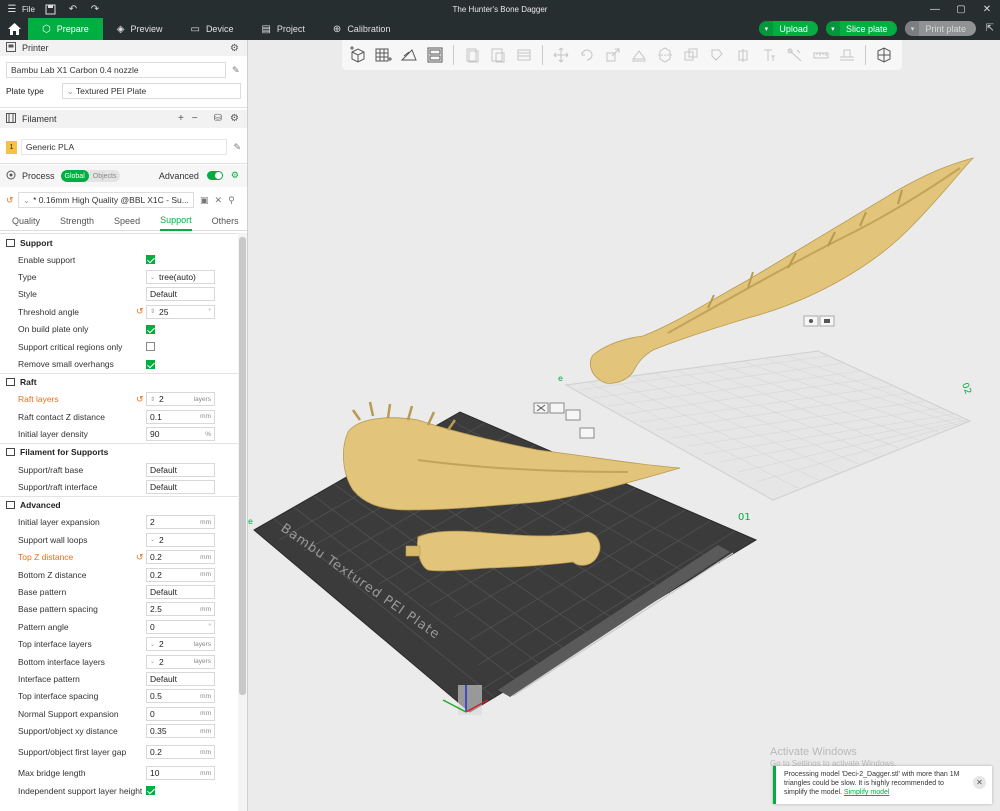 Image resolution: width=1000 pixels, height=811 pixels. What do you see at coordinates (180, 416) in the screenshot?
I see `setting-input: 0.1 mm` at bounding box center [180, 416].